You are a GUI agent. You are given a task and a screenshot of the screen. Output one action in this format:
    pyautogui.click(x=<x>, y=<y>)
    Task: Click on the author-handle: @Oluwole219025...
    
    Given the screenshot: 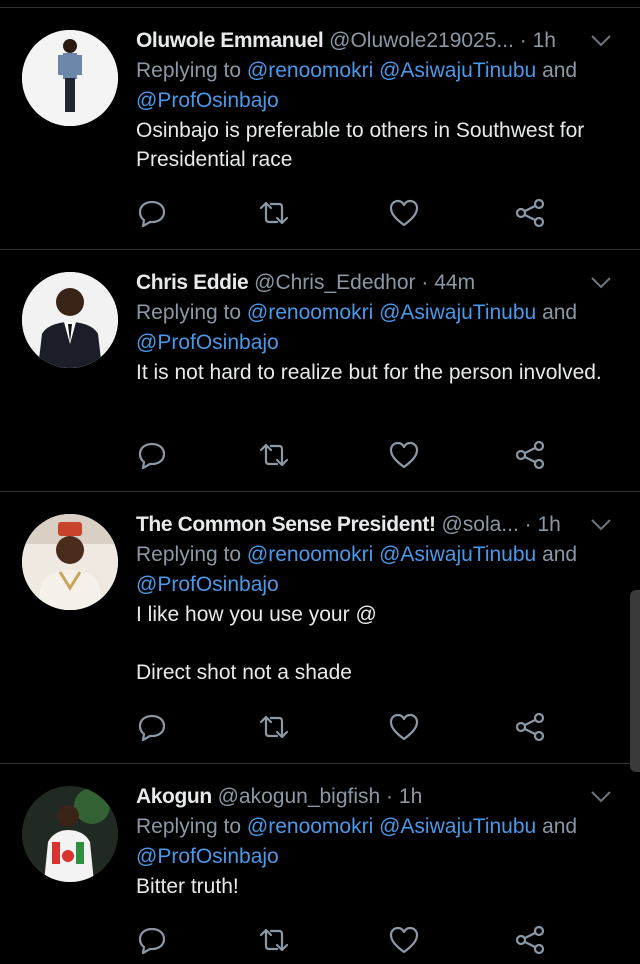 What is the action you would take?
    pyautogui.click(x=421, y=40)
    